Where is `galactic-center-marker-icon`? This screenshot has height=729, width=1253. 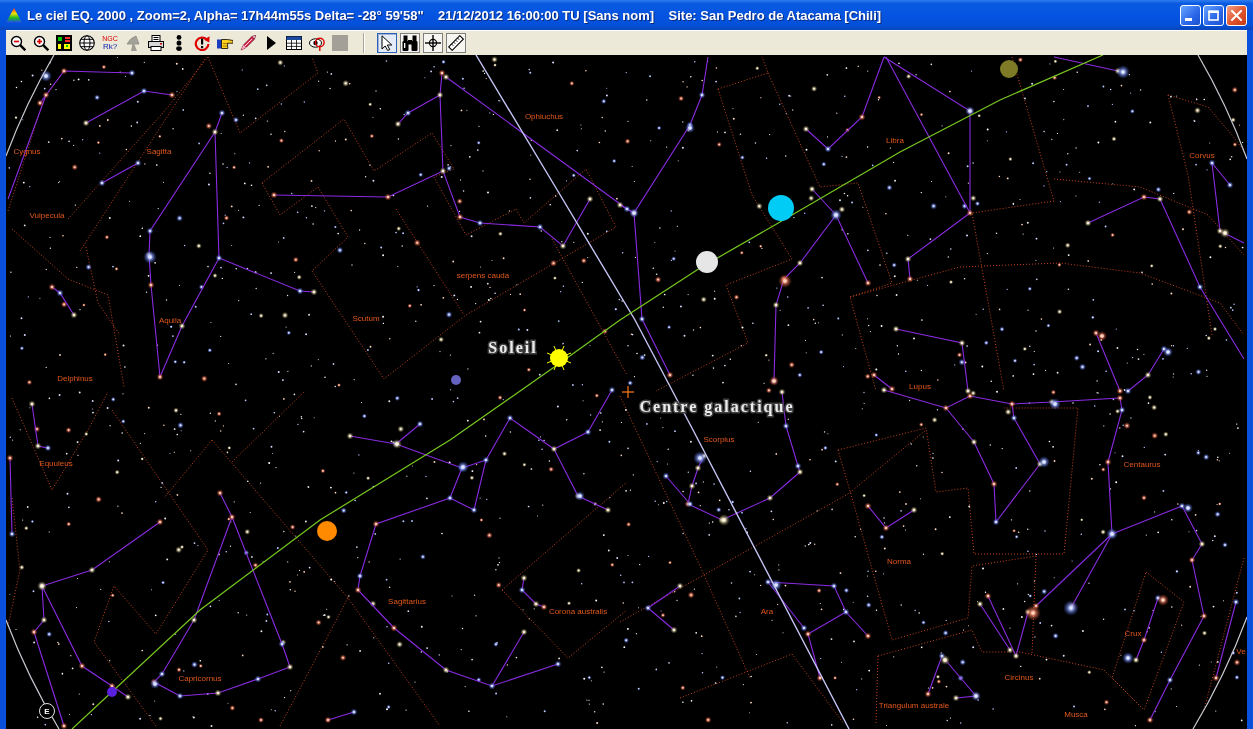 galactic-center-marker-icon is located at coordinates (628, 392).